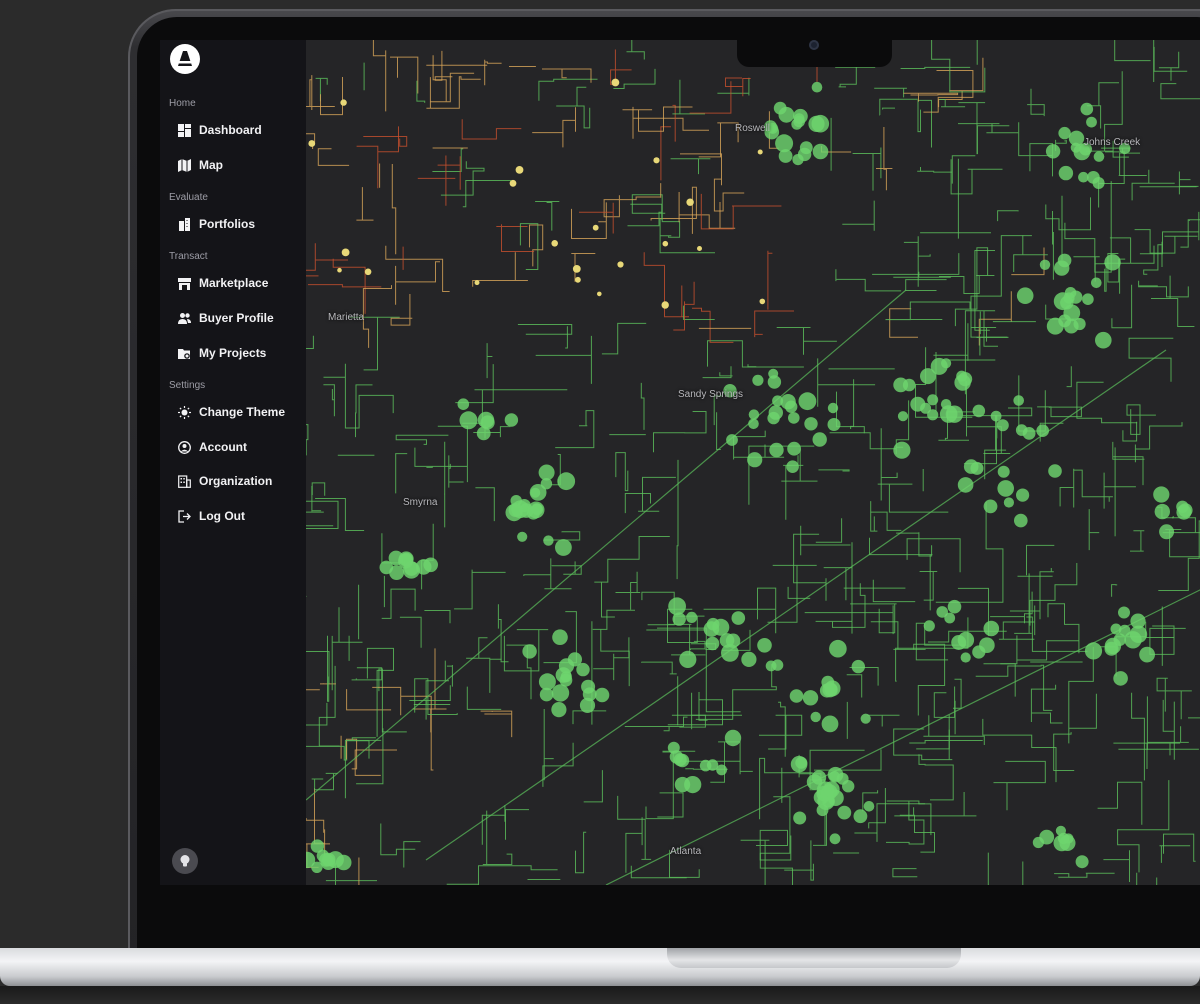 The width and height of the screenshot is (1200, 1004). Describe the element at coordinates (184, 516) in the screenshot. I see `logout-icon` at that location.